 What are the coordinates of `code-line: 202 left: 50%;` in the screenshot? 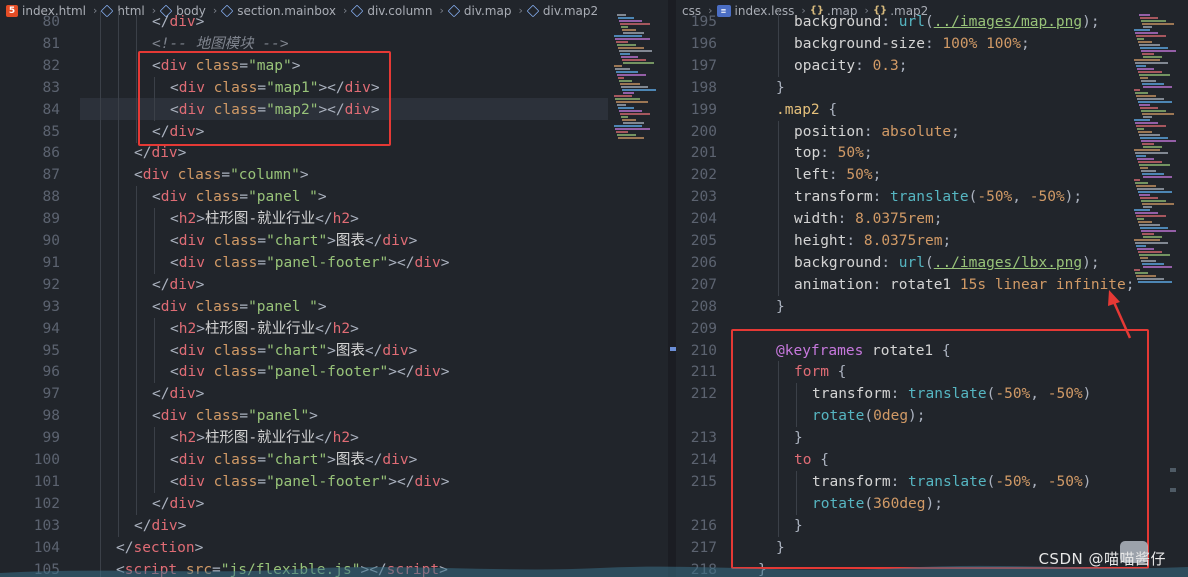 It's located at (932, 175).